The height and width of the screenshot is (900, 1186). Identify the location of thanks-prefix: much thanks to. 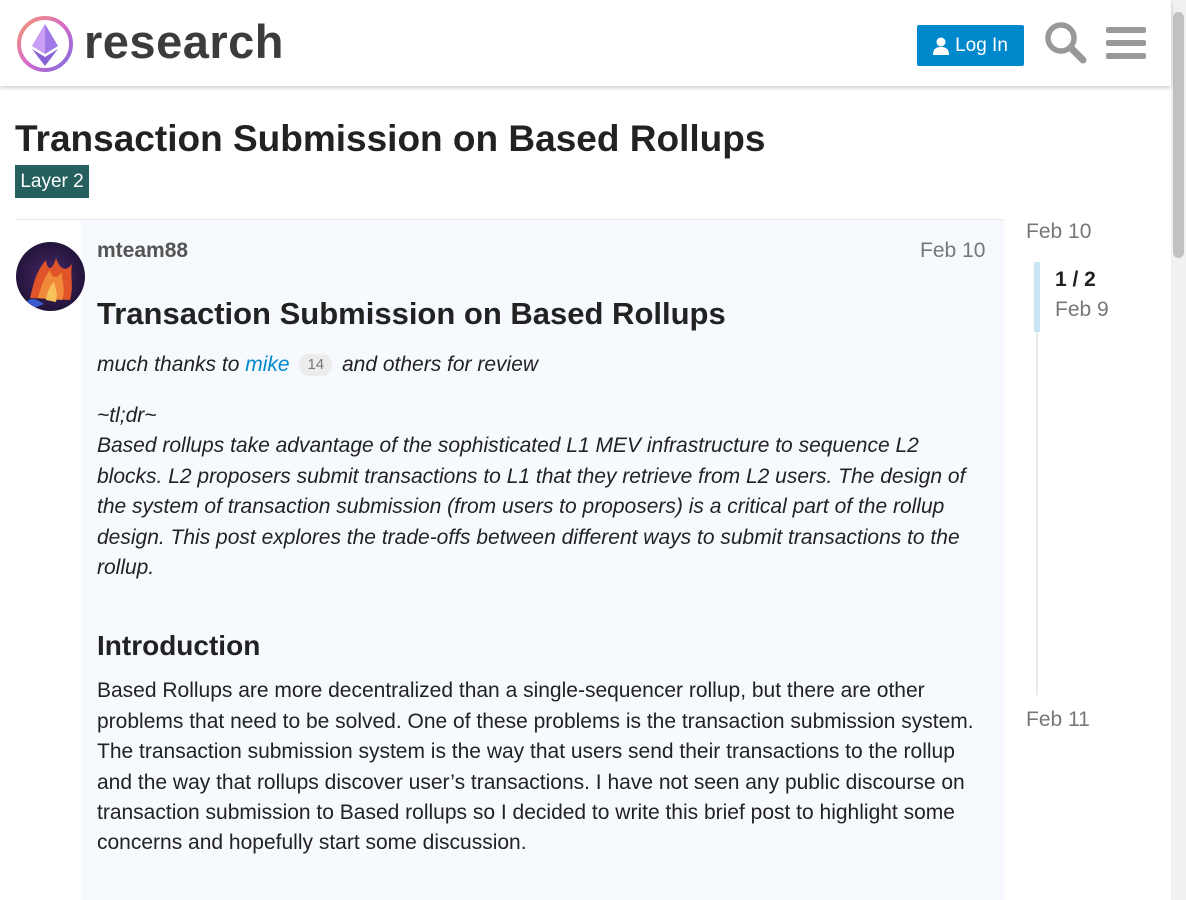
(168, 364).